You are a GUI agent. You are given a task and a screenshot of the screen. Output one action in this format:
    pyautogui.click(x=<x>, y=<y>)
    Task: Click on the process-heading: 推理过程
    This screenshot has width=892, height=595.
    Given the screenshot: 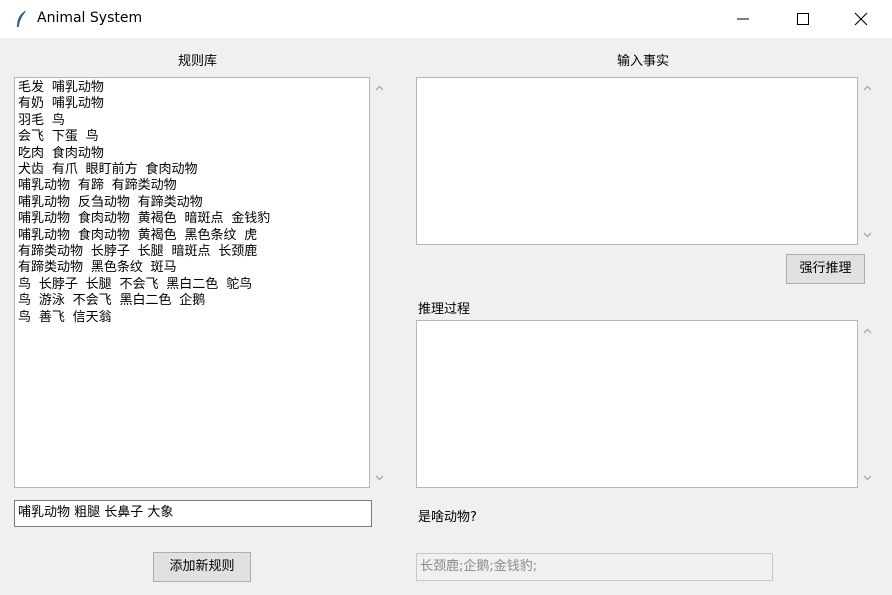 What is the action you would take?
    pyautogui.click(x=444, y=309)
    